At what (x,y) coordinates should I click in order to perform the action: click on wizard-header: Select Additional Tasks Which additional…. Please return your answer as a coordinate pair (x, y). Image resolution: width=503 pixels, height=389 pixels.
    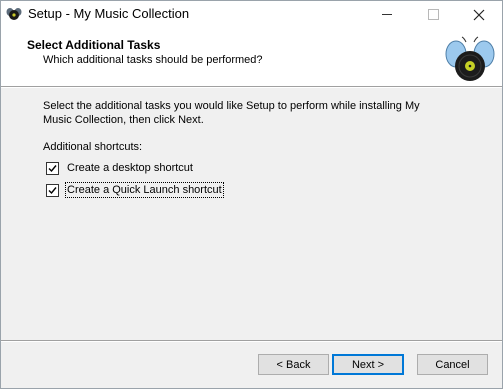
    Looking at the image, I should click on (251, 57).